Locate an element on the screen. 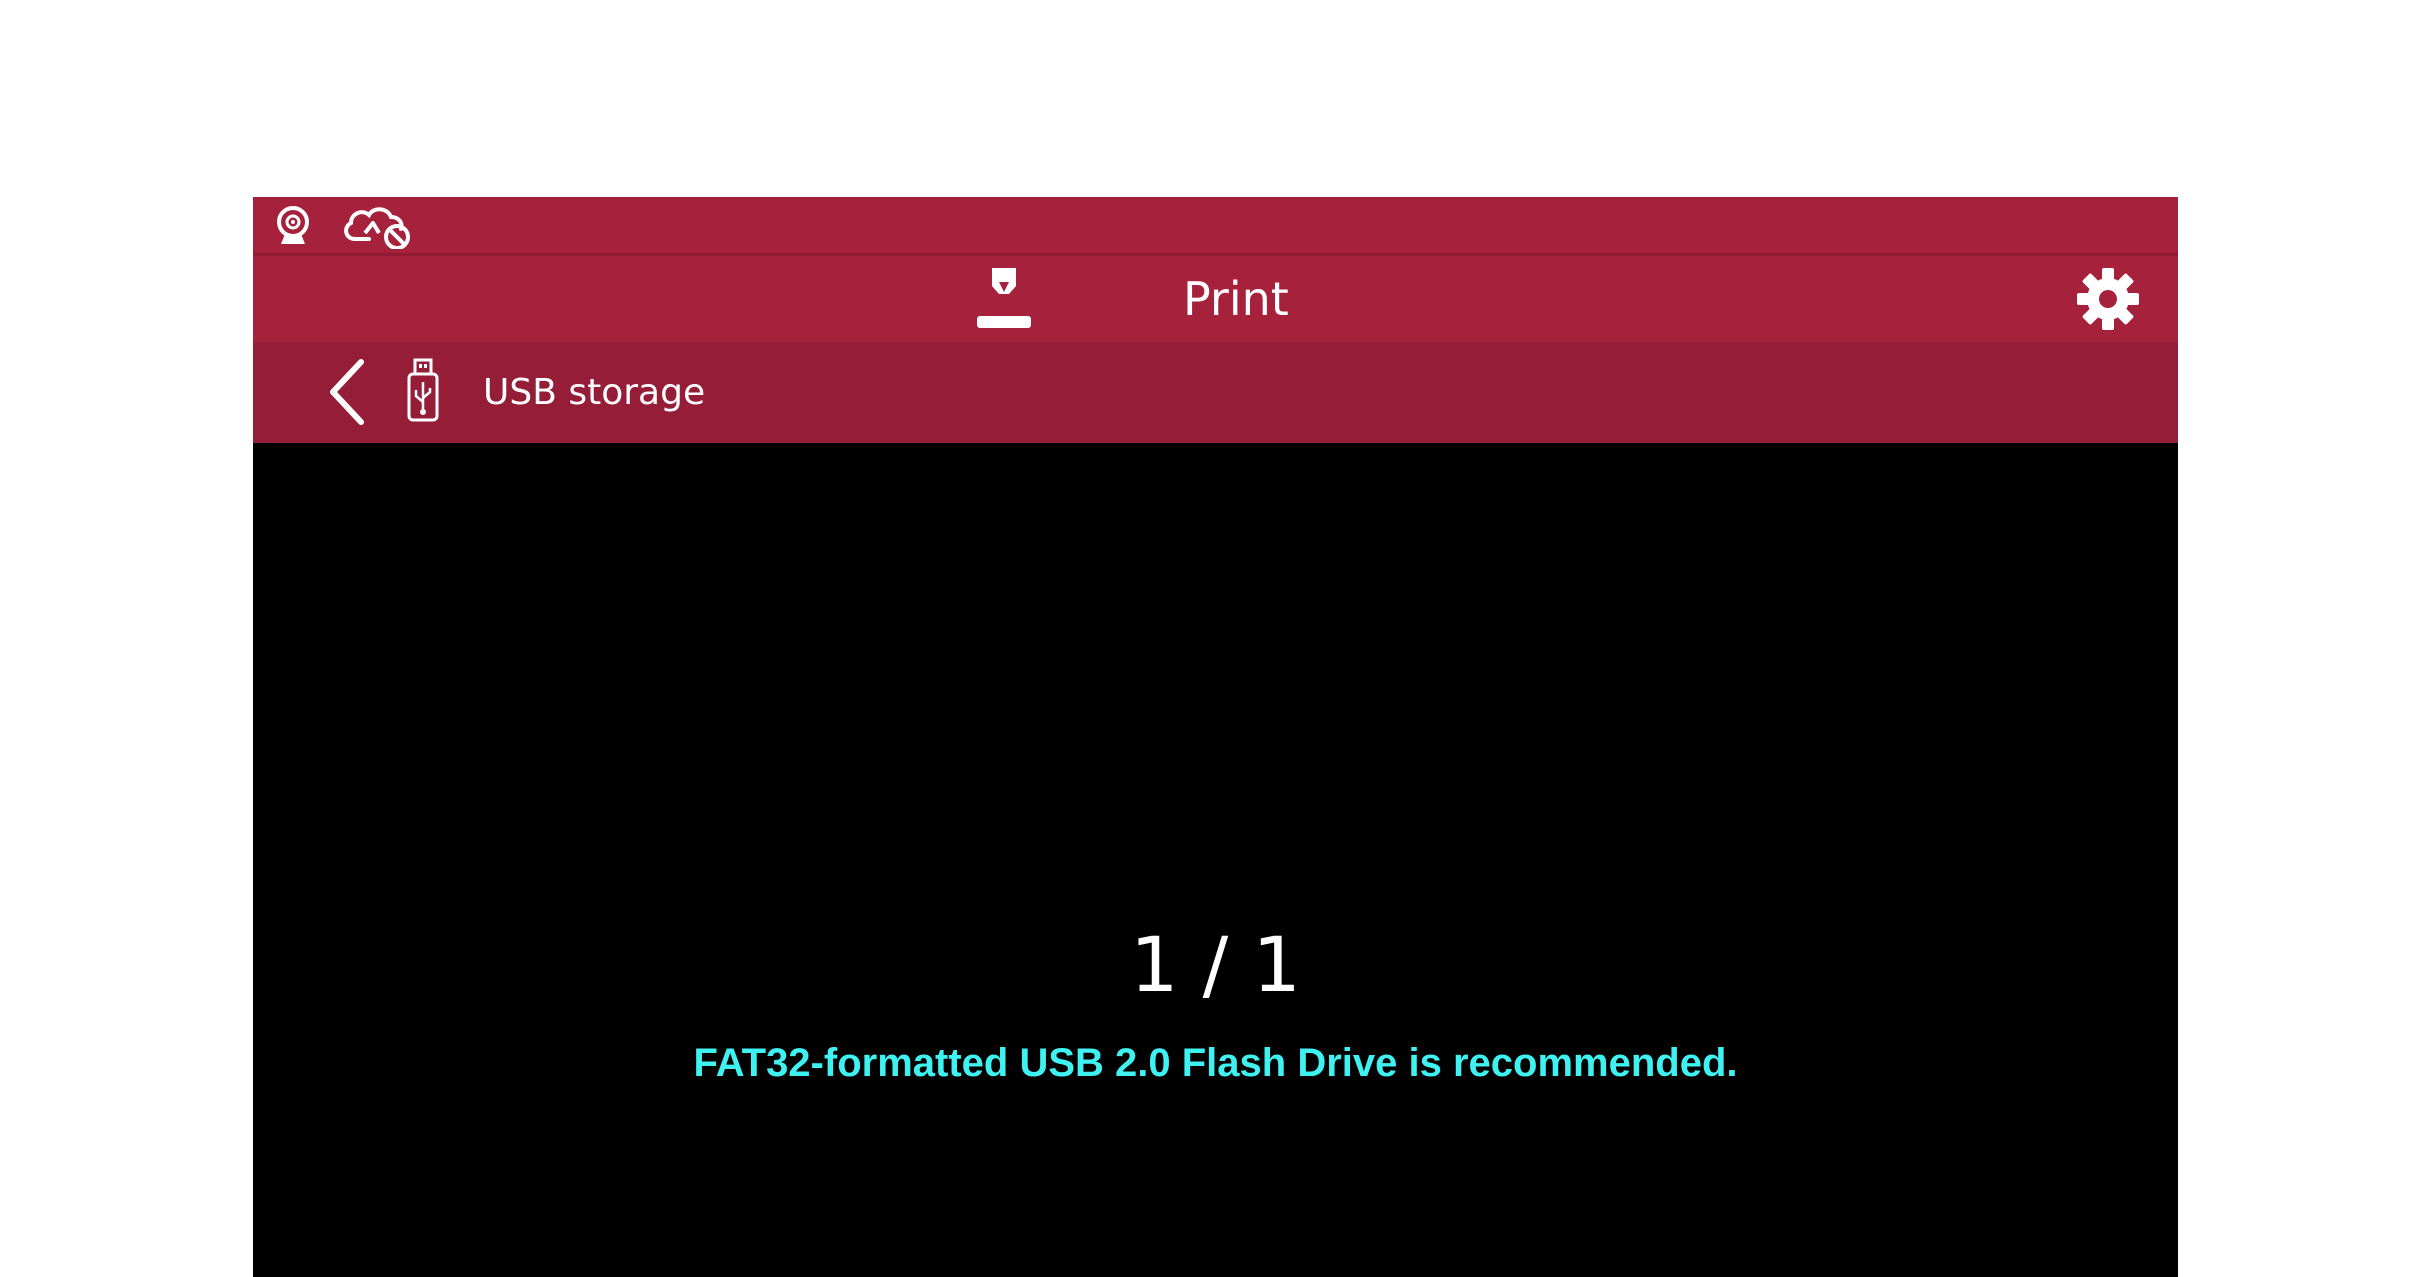 The width and height of the screenshot is (2431, 1277). header-bar: Print is located at coordinates (1215, 299).